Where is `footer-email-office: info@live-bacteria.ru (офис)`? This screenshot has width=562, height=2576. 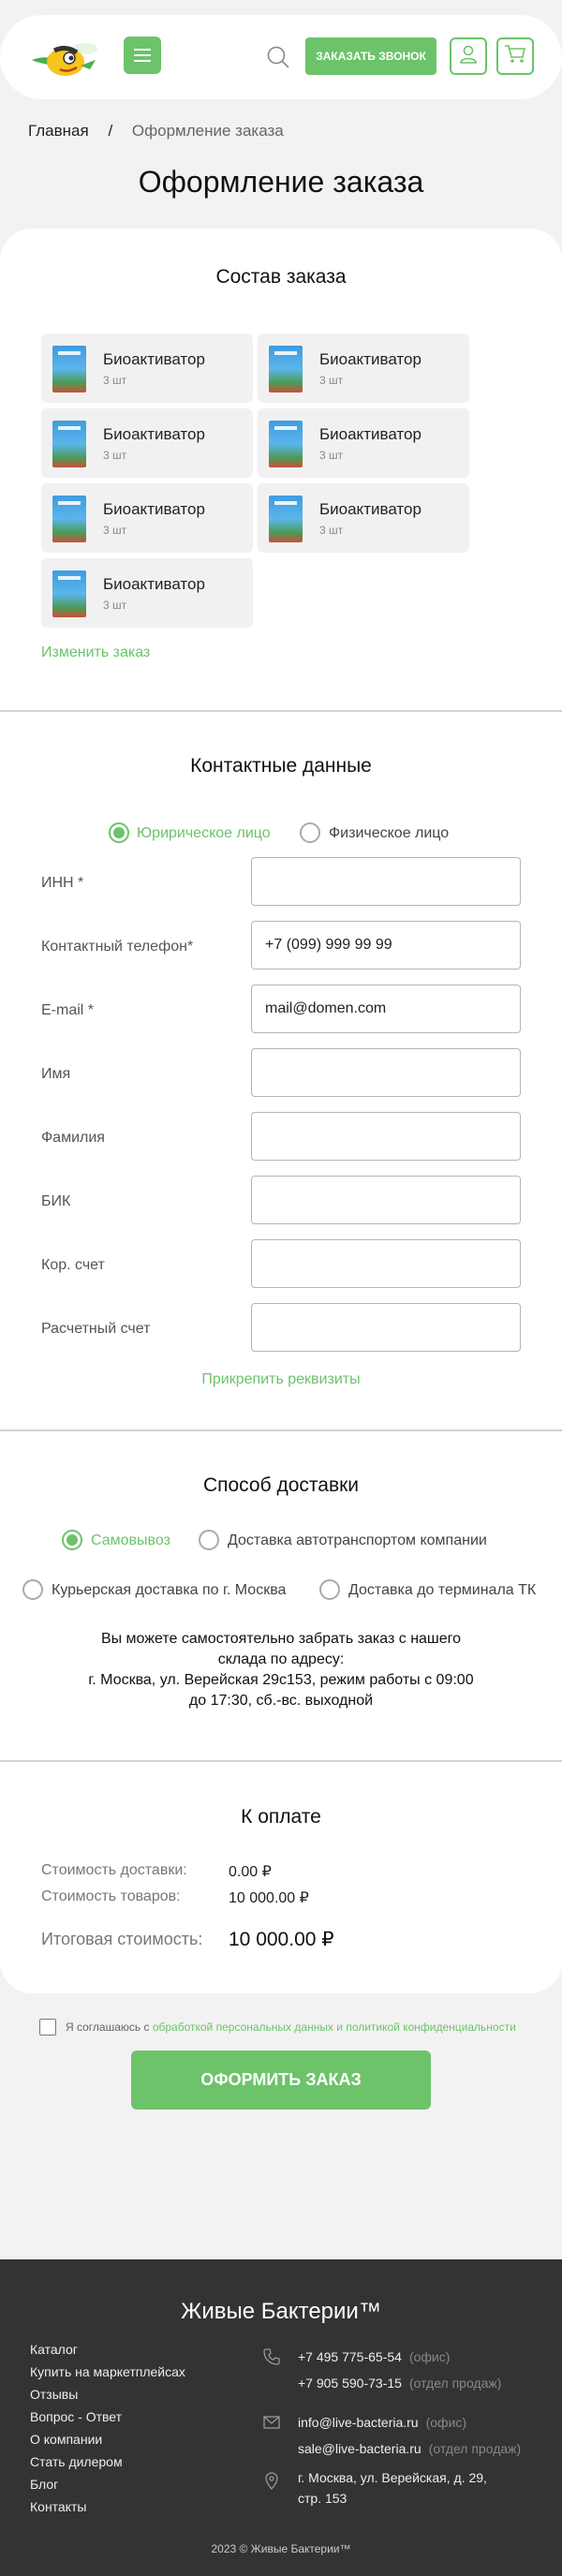
footer-email-office: info@live-bacteria.ru (офис) is located at coordinates (382, 2422).